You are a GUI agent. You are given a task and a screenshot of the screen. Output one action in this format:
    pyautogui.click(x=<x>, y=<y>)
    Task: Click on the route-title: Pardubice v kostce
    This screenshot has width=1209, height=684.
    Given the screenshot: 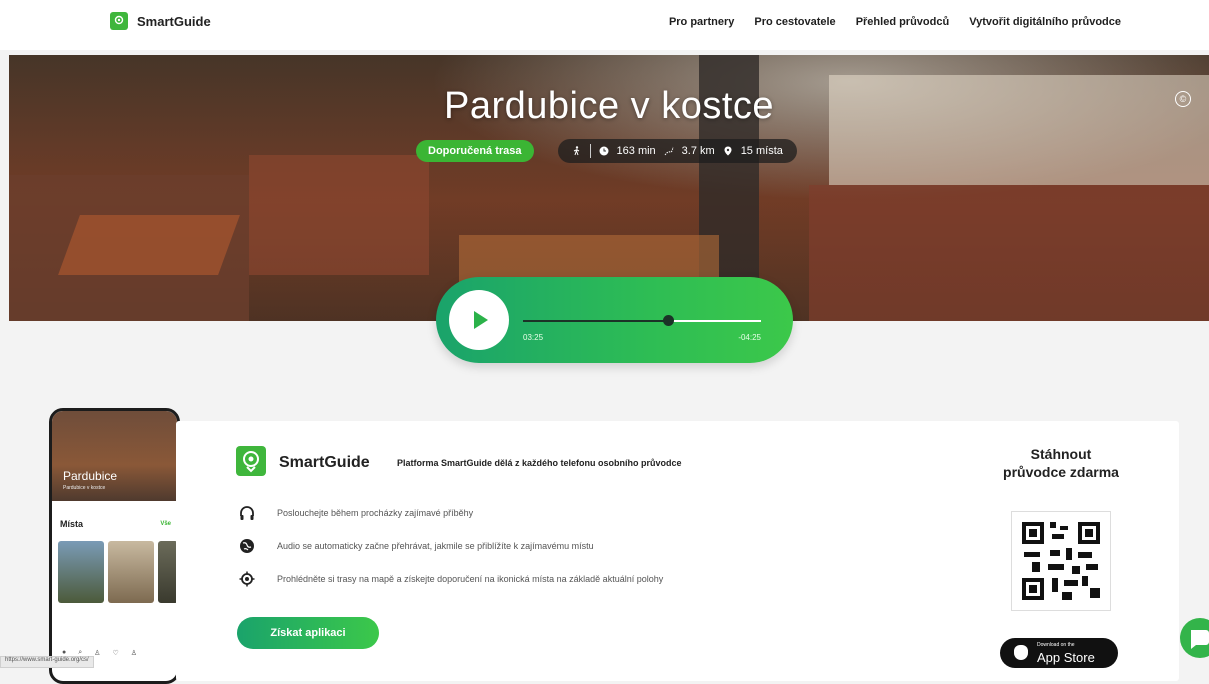 What is the action you would take?
    pyautogui.click(x=609, y=106)
    